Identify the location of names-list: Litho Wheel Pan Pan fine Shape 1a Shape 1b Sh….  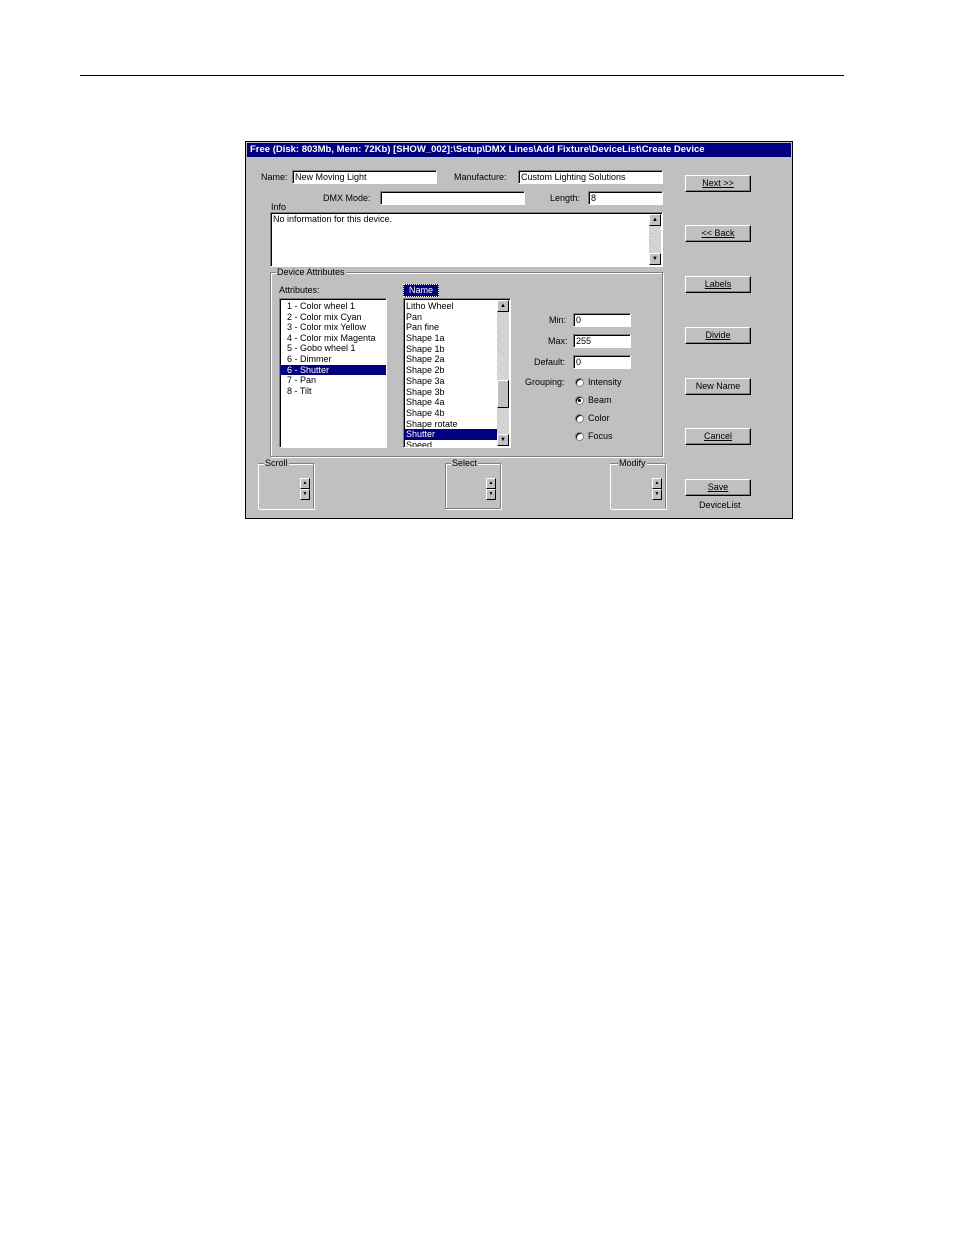
(457, 373).